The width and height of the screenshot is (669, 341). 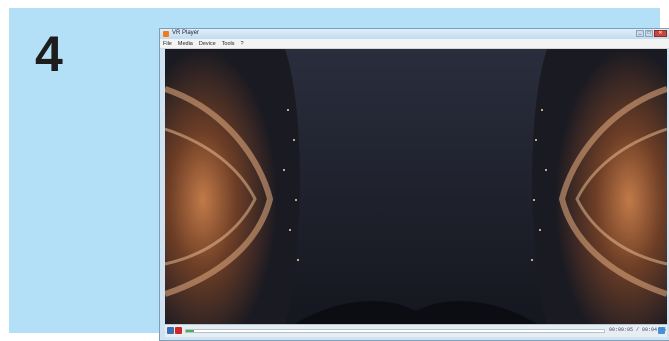 I want to click on step-number: 4, so click(x=49, y=54).